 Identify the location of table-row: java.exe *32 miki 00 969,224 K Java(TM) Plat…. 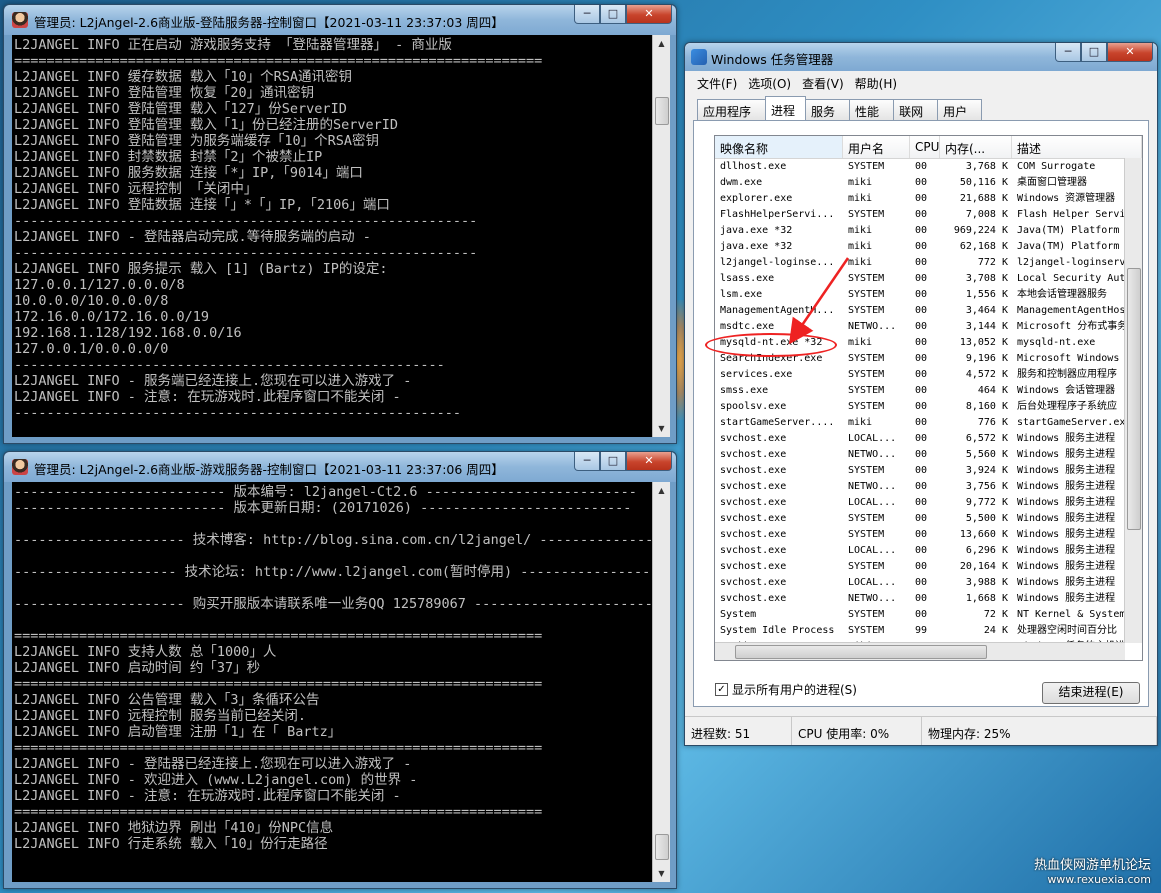
(928, 231).